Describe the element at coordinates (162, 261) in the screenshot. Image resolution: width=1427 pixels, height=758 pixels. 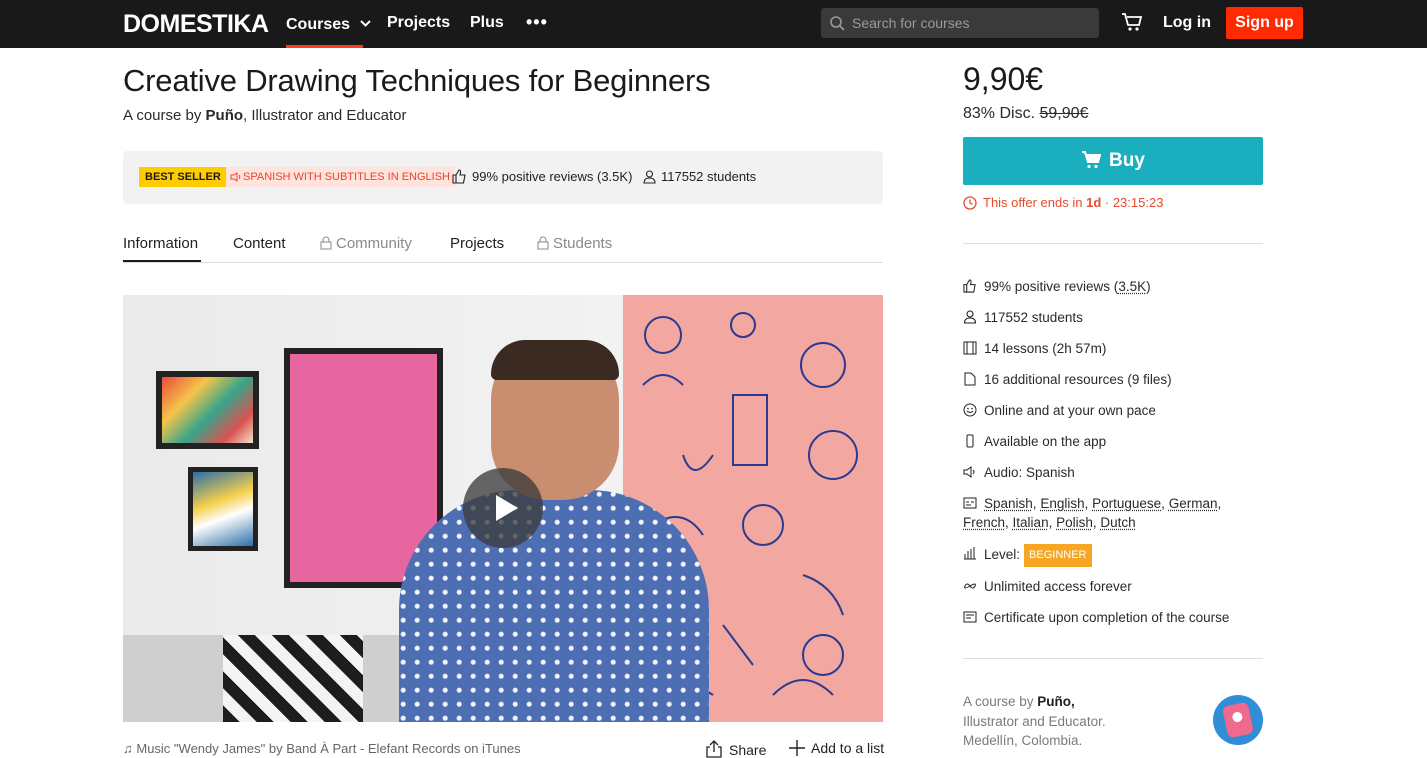
I see `tab-active-indicator` at that location.